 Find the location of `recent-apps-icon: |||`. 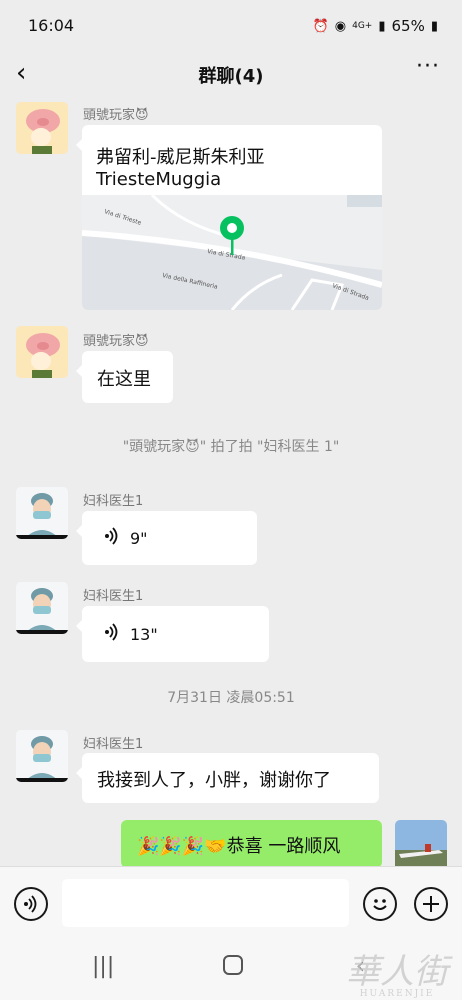

recent-apps-icon: ||| is located at coordinates (103, 966).